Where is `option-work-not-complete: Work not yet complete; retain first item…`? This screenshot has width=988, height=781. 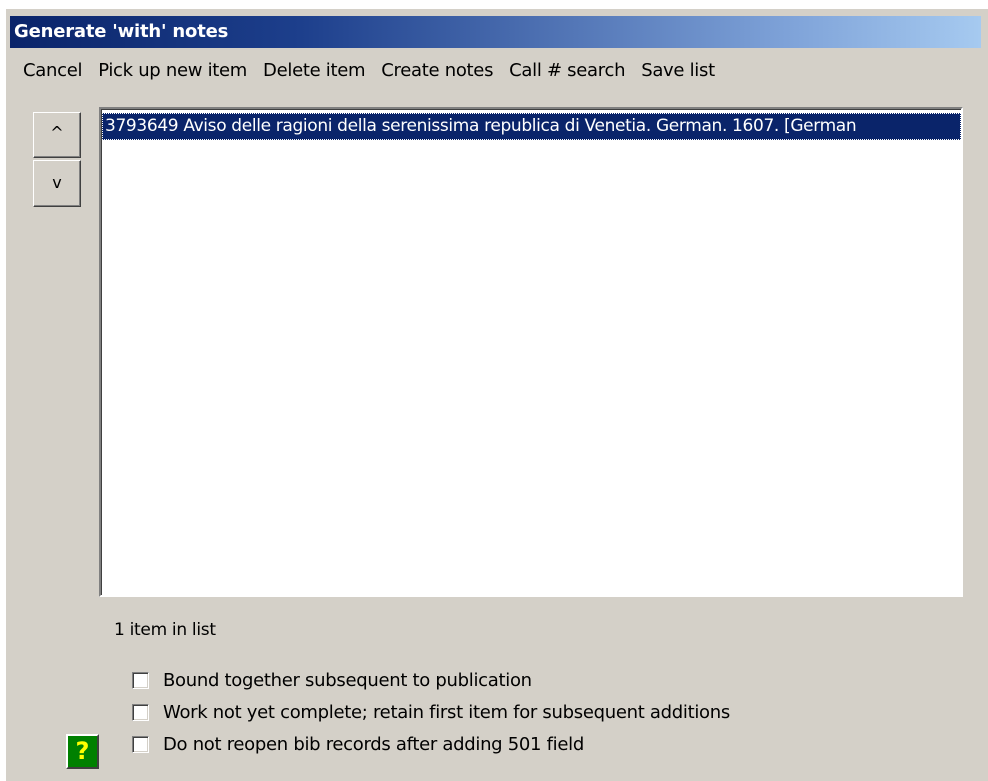
option-work-not-complete: Work not yet complete; retain first item… is located at coordinates (431, 712).